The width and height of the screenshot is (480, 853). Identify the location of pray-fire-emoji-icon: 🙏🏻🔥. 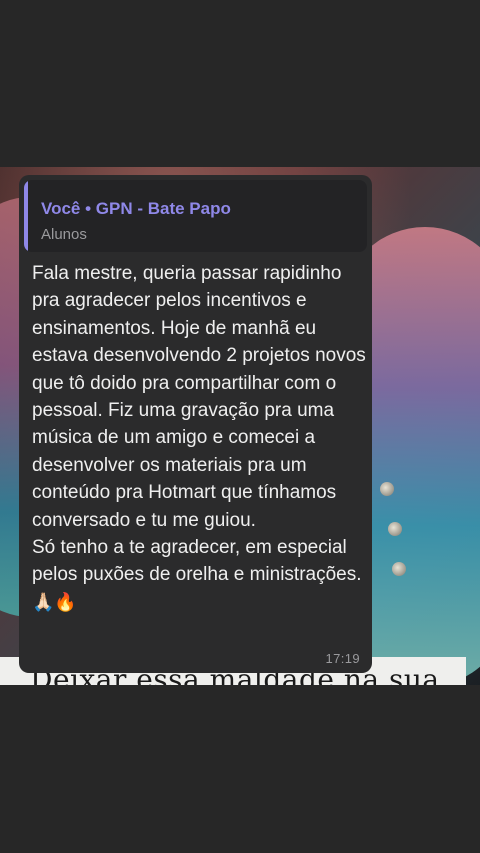
(54, 602).